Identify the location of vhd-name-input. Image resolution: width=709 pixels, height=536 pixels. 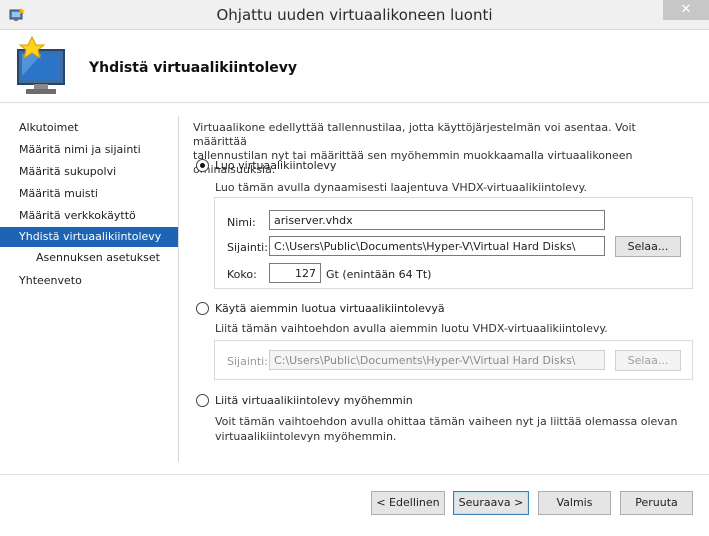
(437, 220).